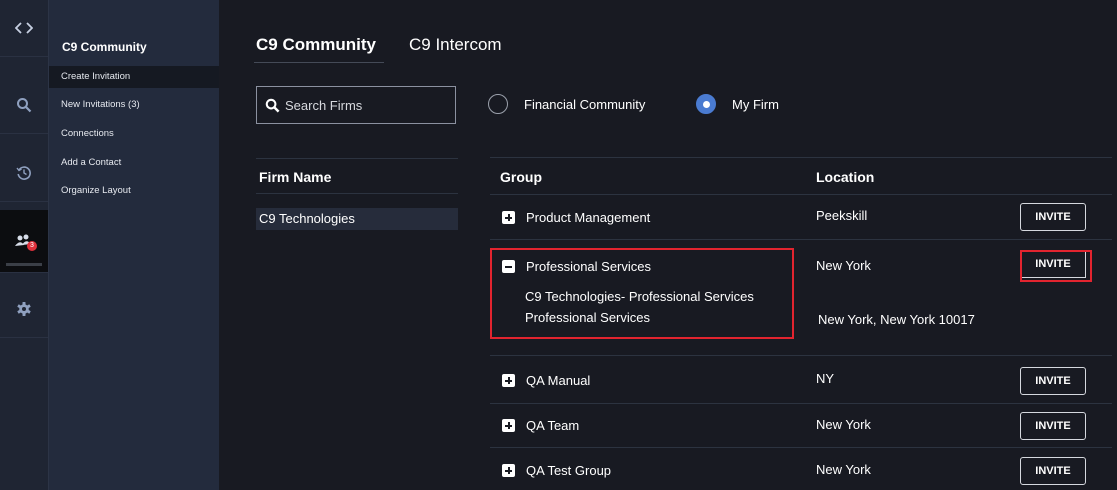 The width and height of the screenshot is (1117, 490). What do you see at coordinates (801, 426) in the screenshot?
I see `table-row: QA Team New York INVITE` at bounding box center [801, 426].